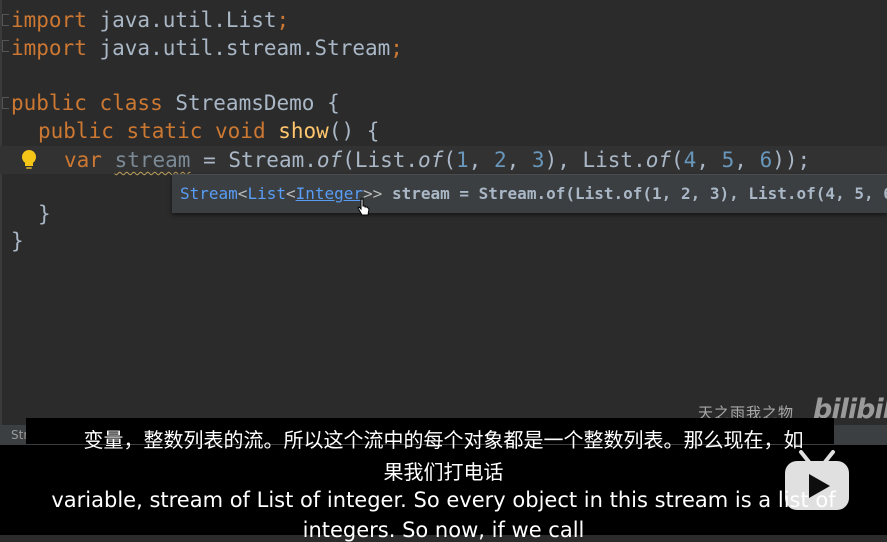 The height and width of the screenshot is (542, 887). I want to click on tooltip-type-link: Integer, so click(329, 193).